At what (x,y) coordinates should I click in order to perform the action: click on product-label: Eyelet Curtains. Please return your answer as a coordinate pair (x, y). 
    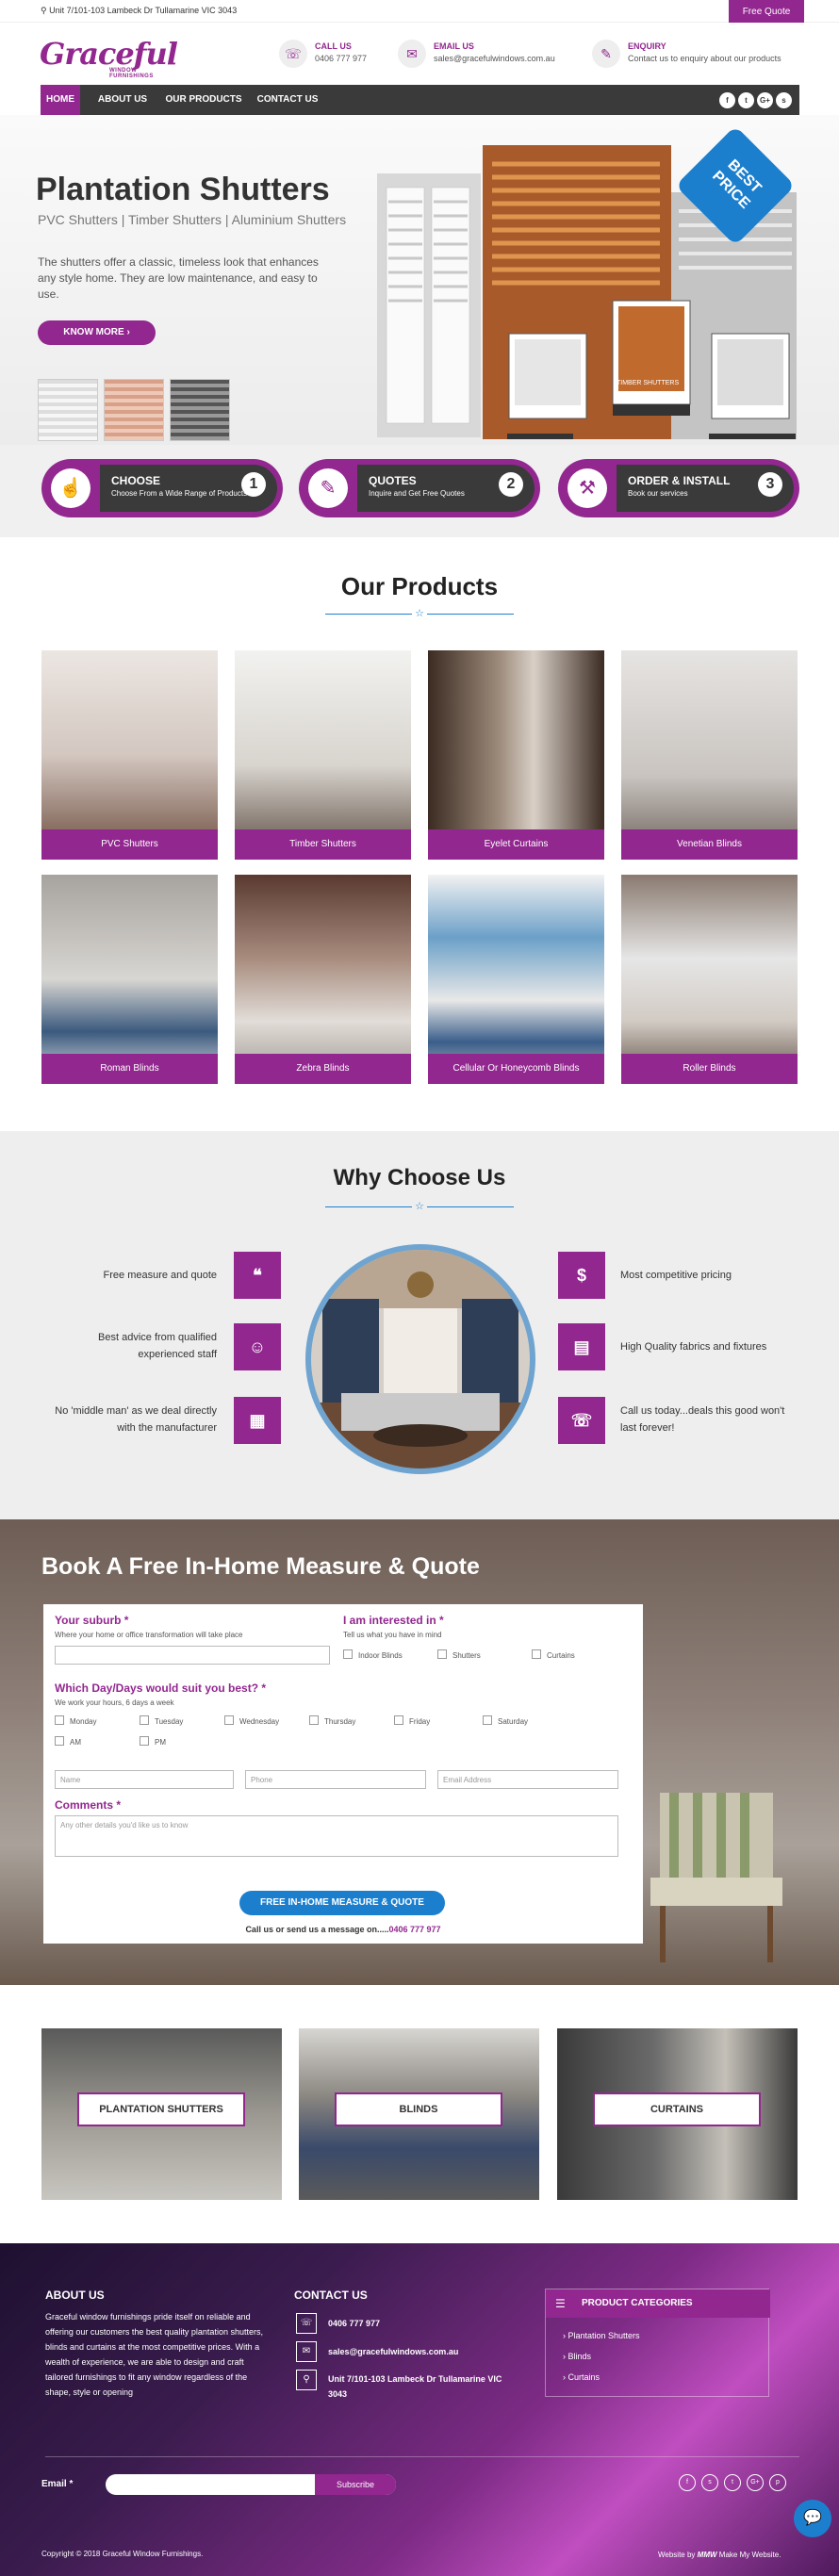
    Looking at the image, I should click on (516, 844).